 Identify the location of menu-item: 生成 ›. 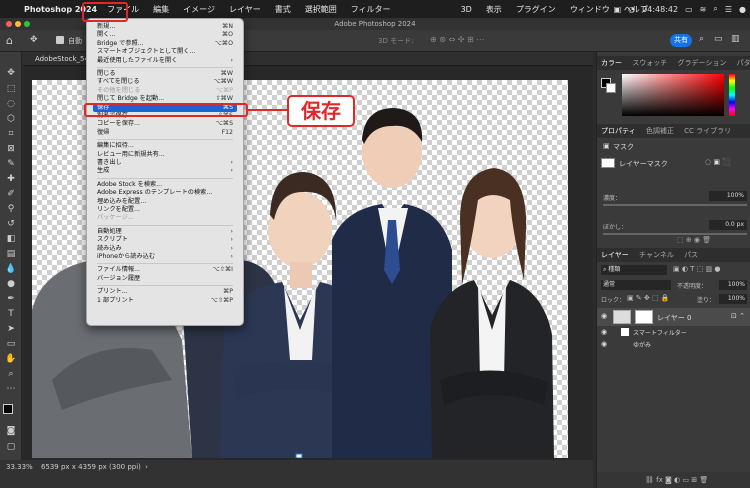
(165, 171).